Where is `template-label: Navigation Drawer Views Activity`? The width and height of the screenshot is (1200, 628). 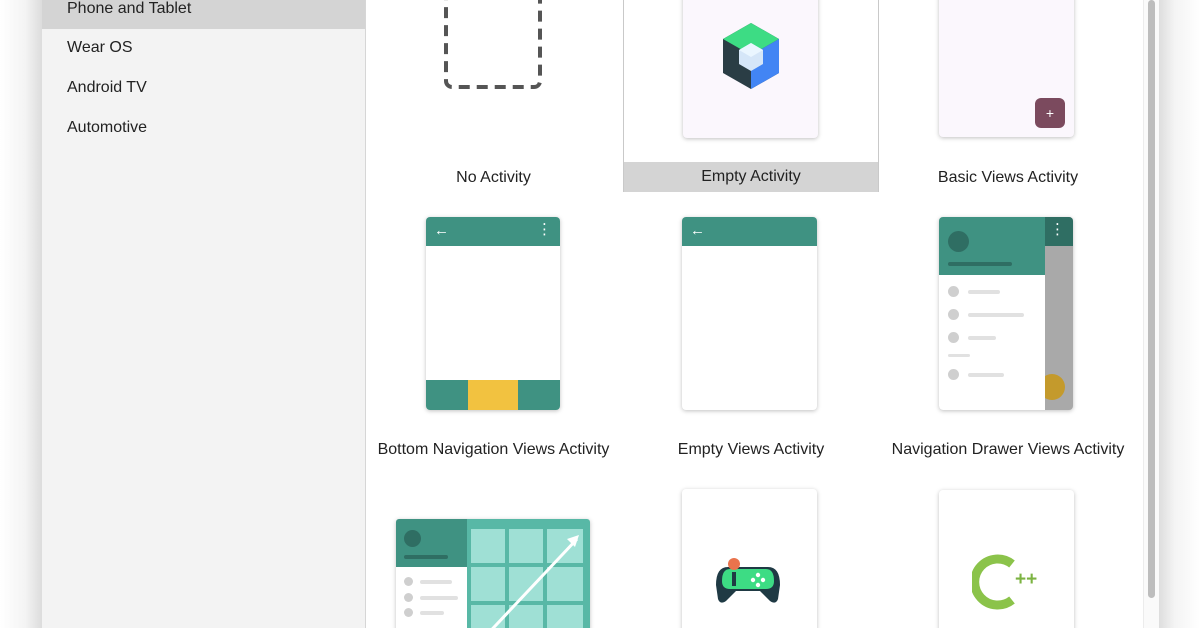 template-label: Navigation Drawer Views Activity is located at coordinates (1008, 449).